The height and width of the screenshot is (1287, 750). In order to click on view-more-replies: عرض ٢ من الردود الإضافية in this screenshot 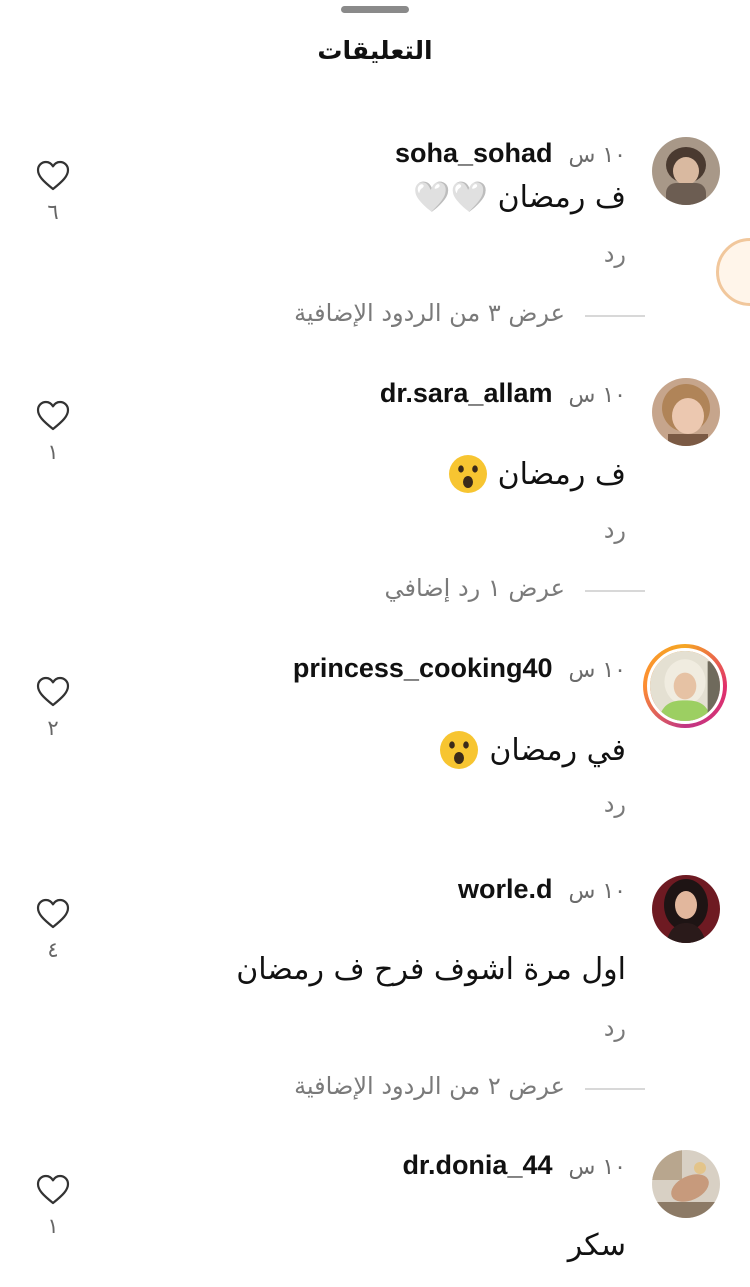, I will do `click(375, 1088)`.